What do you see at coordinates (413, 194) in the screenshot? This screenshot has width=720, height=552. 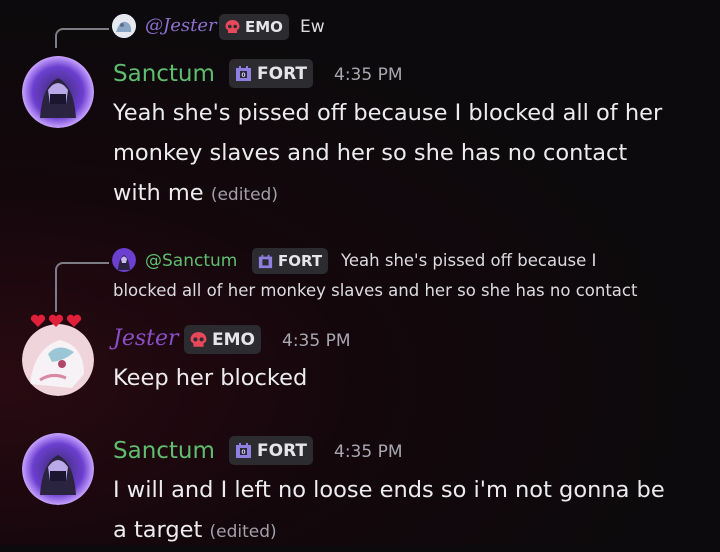 I see `message-line: with me (edited)` at bounding box center [413, 194].